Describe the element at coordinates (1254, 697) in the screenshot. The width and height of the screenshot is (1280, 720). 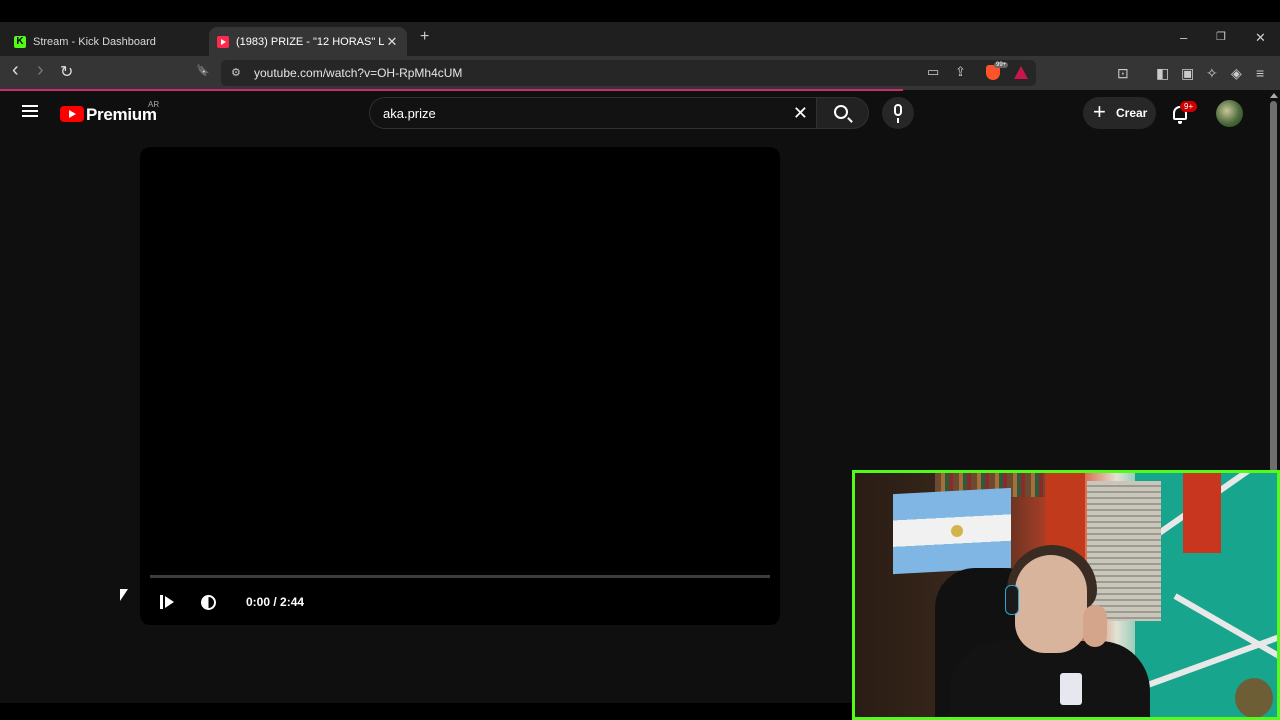
I see `mate-cup` at that location.